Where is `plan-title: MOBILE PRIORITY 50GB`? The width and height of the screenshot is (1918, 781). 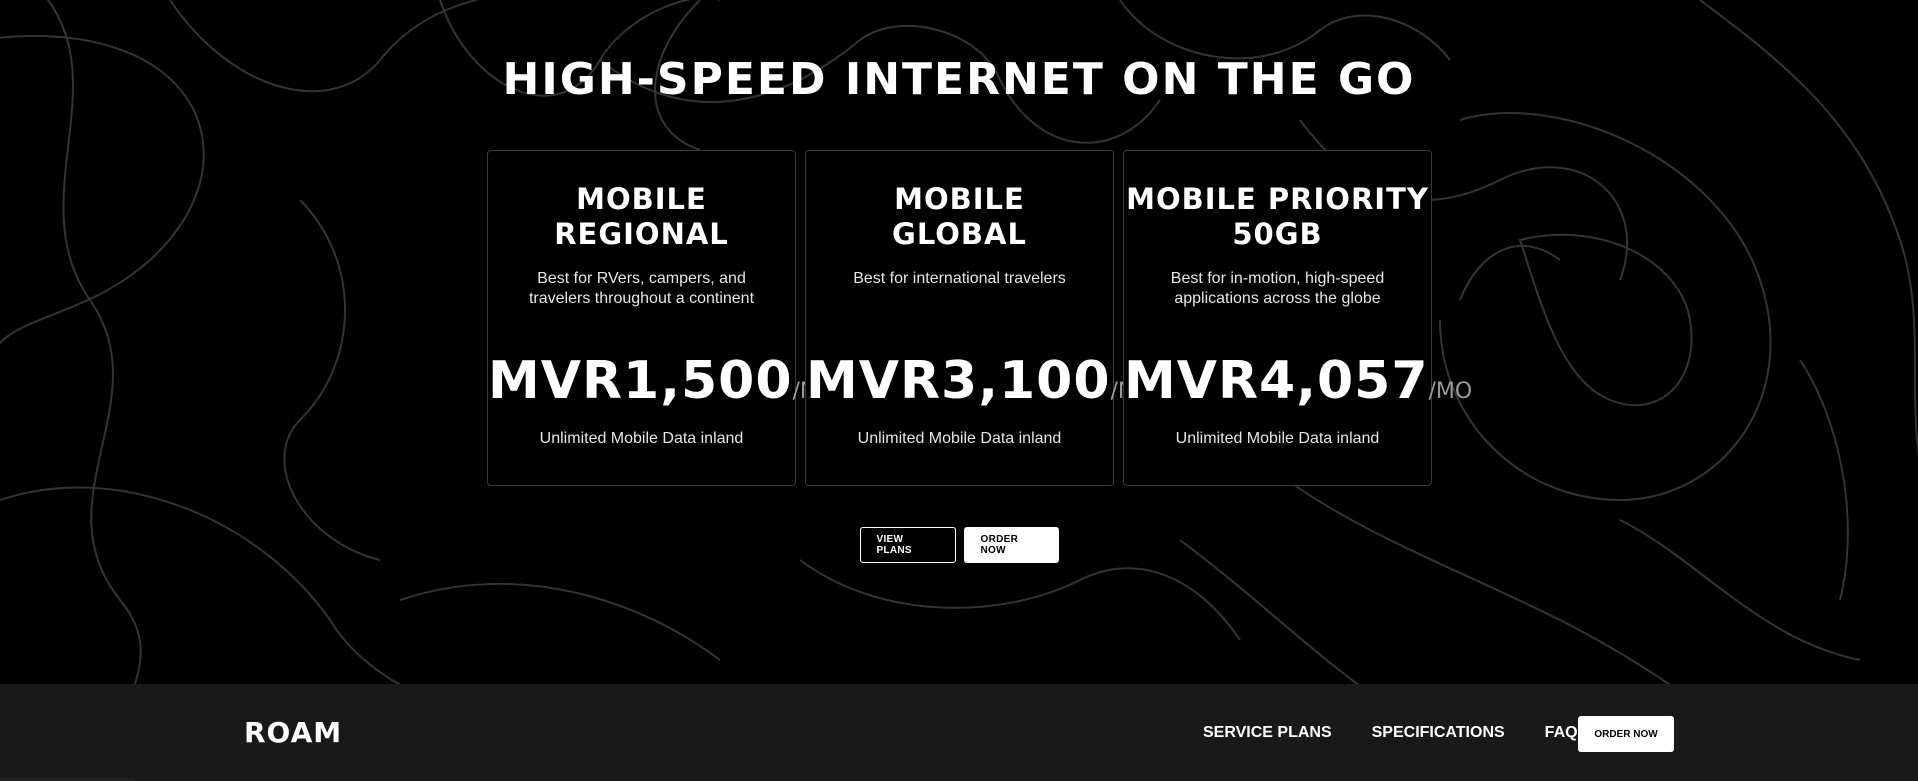 plan-title: MOBILE PRIORITY 50GB is located at coordinates (1277, 217).